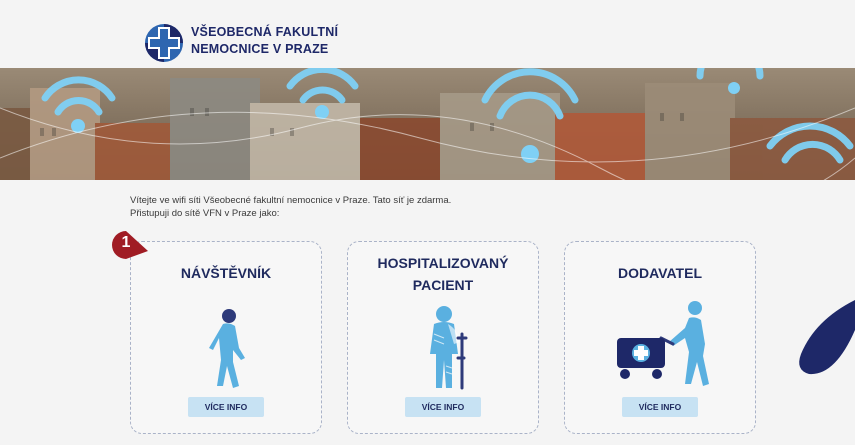  Describe the element at coordinates (663, 343) in the screenshot. I see `supplier-with-cart-icon` at that location.